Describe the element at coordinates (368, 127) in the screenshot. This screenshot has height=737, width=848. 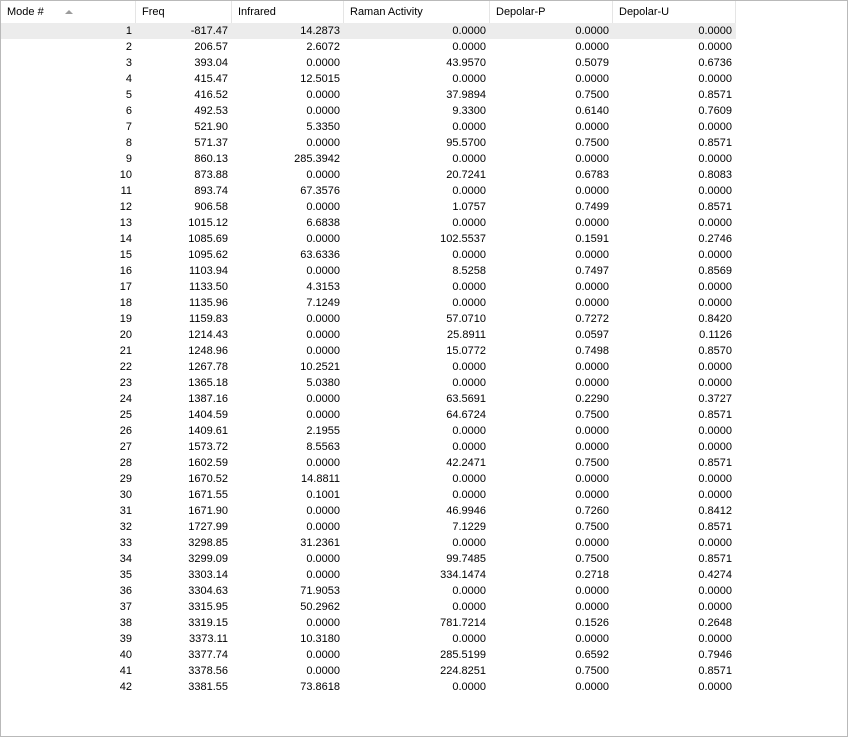
I see `table-row: 7 521.90 5.3350 0.0000 0.0000 0.0000` at that location.